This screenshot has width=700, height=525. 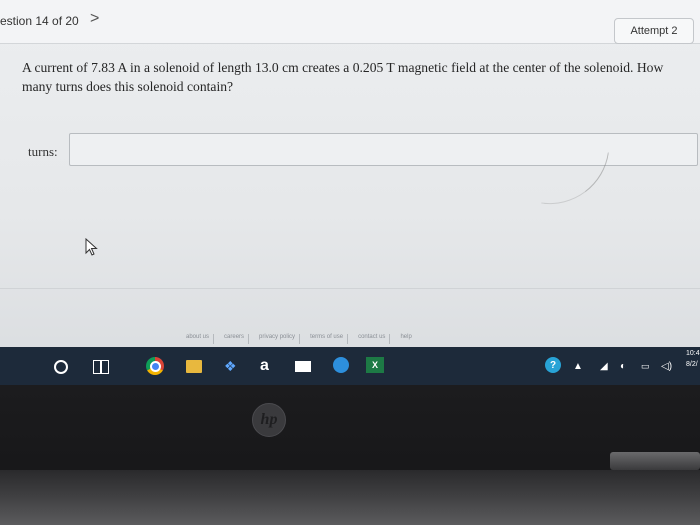 What do you see at coordinates (645, 366) in the screenshot?
I see `battery-icon: ▭` at bounding box center [645, 366].